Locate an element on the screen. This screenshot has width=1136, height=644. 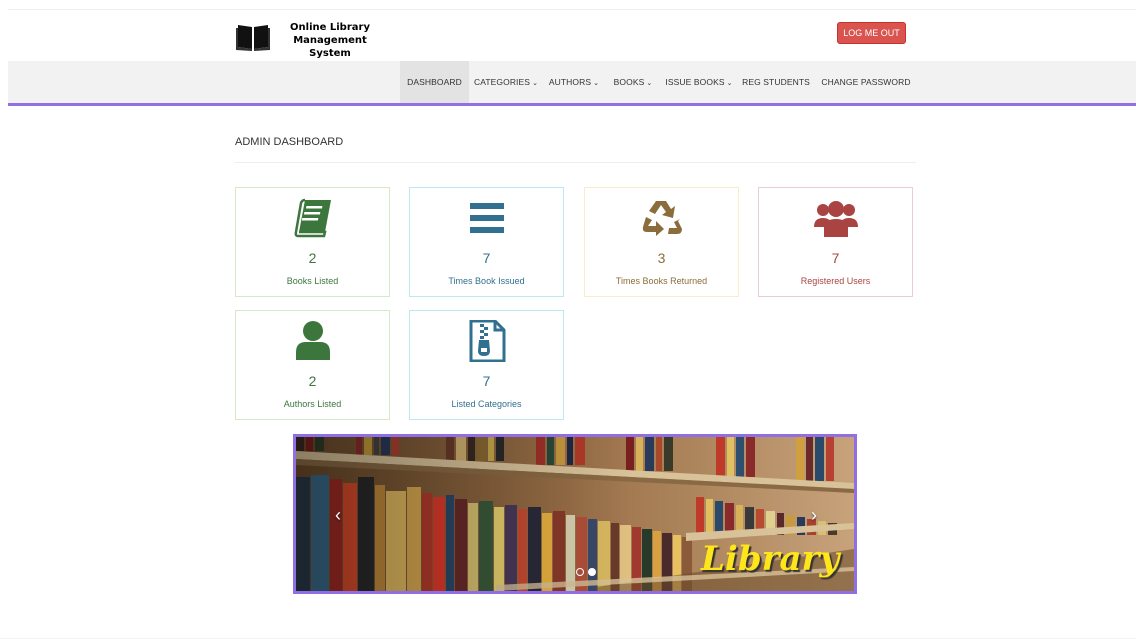
carousel-dot is located at coordinates (580, 572).